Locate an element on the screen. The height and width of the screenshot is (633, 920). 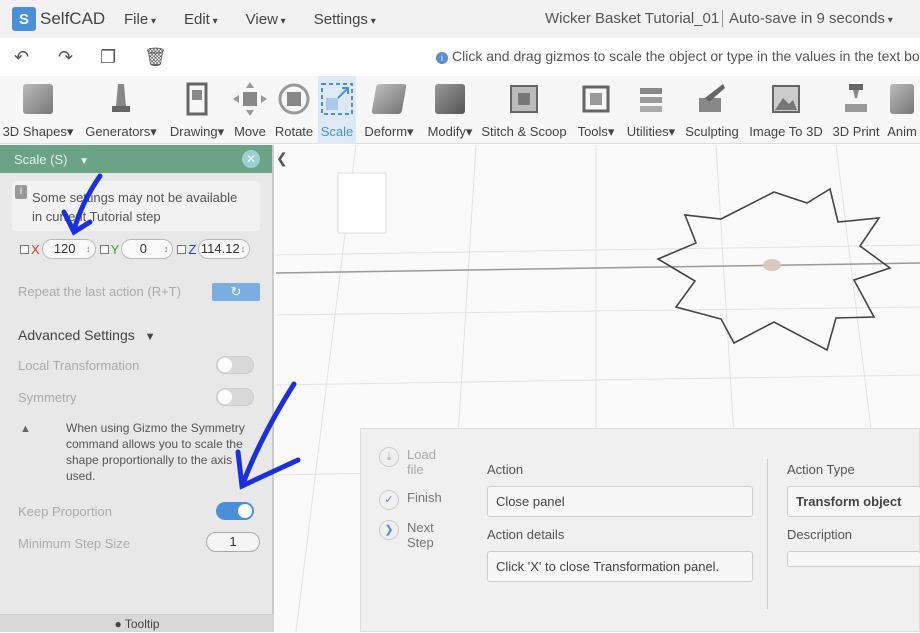
tool-3d-print: 3D Print is located at coordinates (856, 110).